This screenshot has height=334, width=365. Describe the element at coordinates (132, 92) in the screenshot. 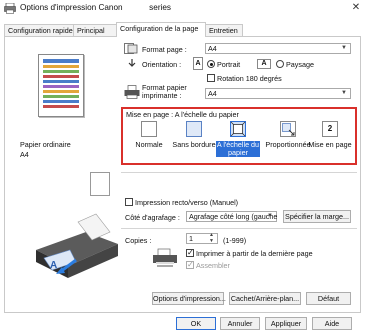

I see `printer-paper-icon` at that location.